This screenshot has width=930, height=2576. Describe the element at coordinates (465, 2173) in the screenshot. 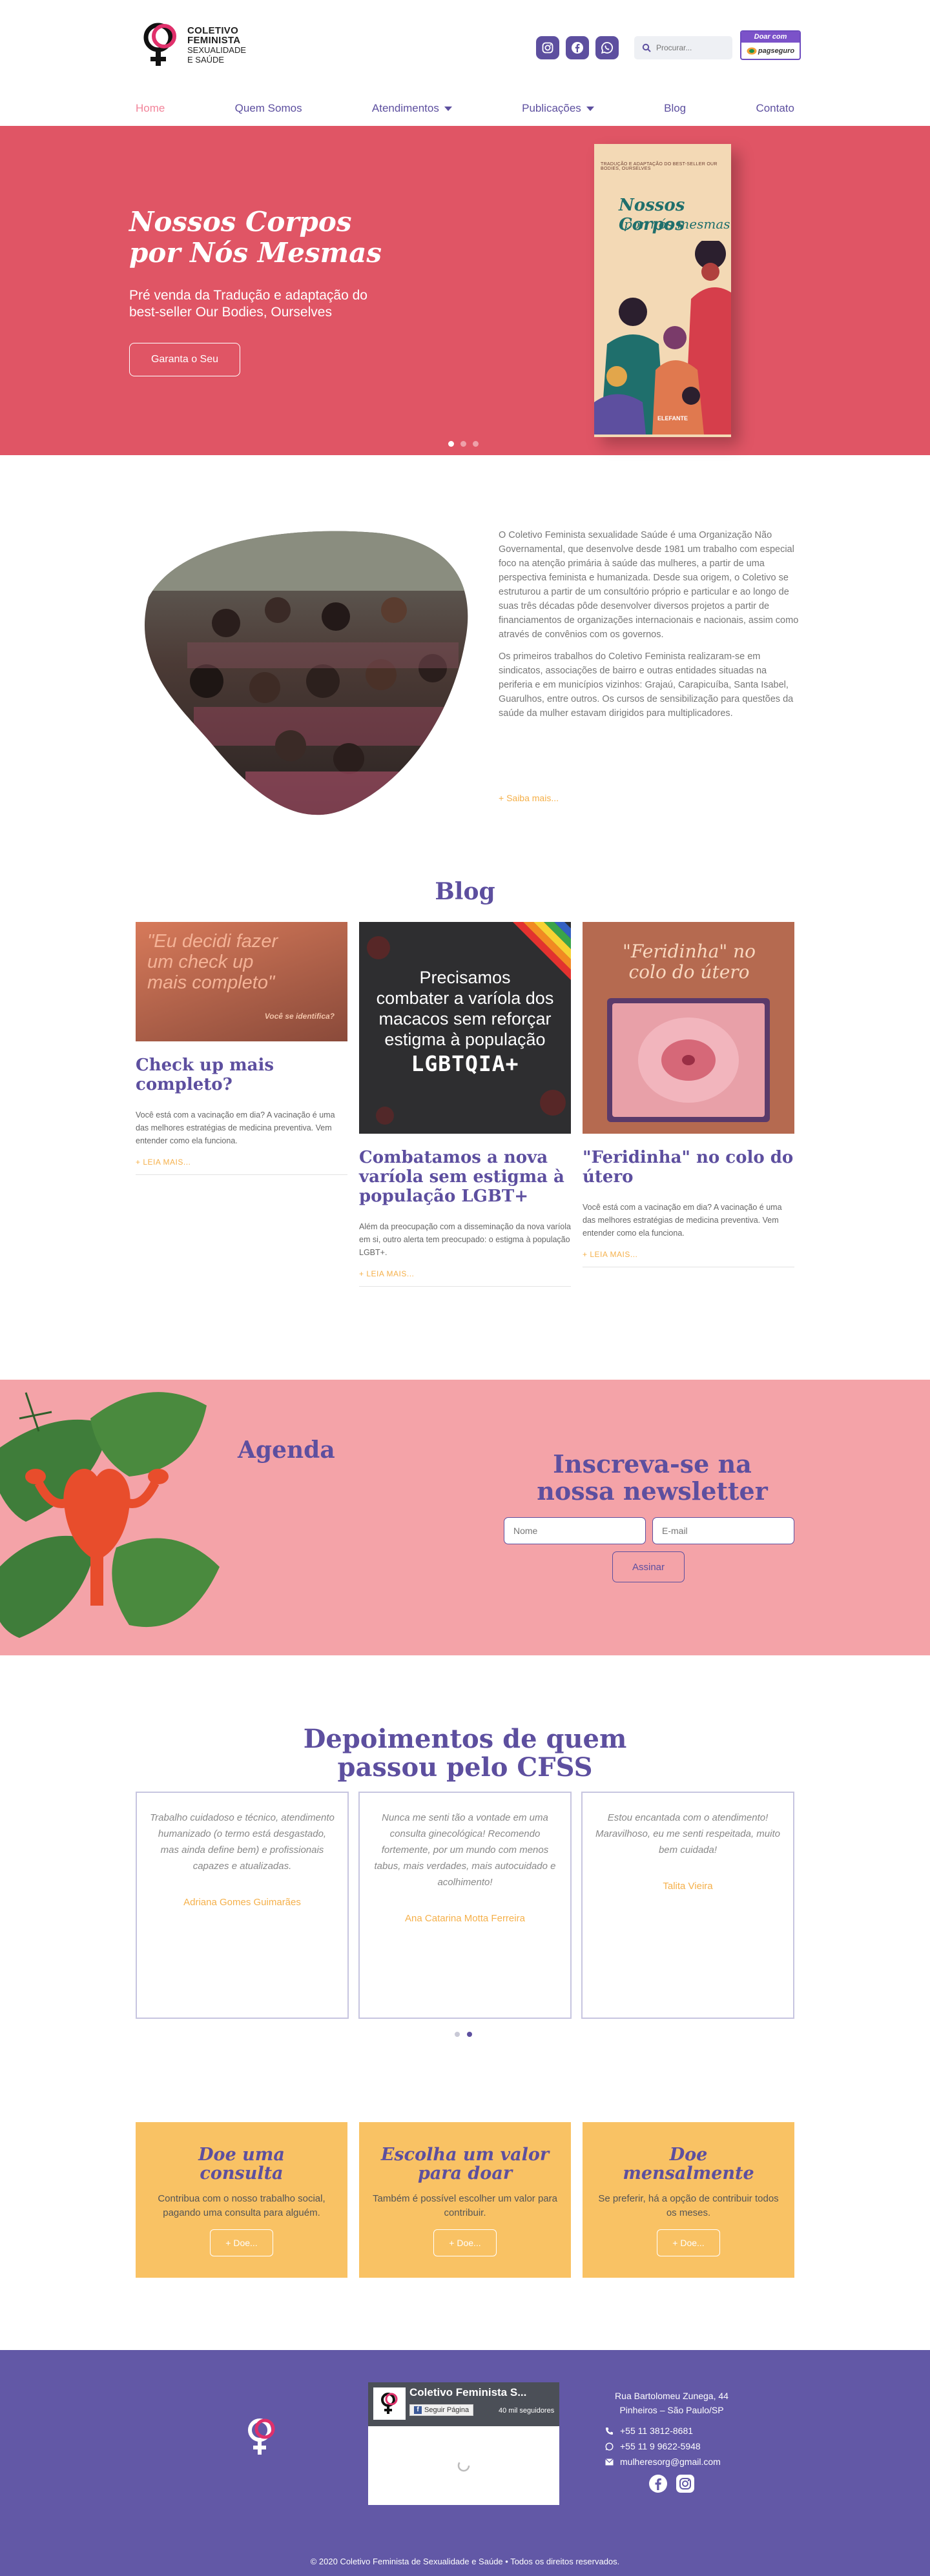

I see `donate-card-title-line2: para doar` at that location.